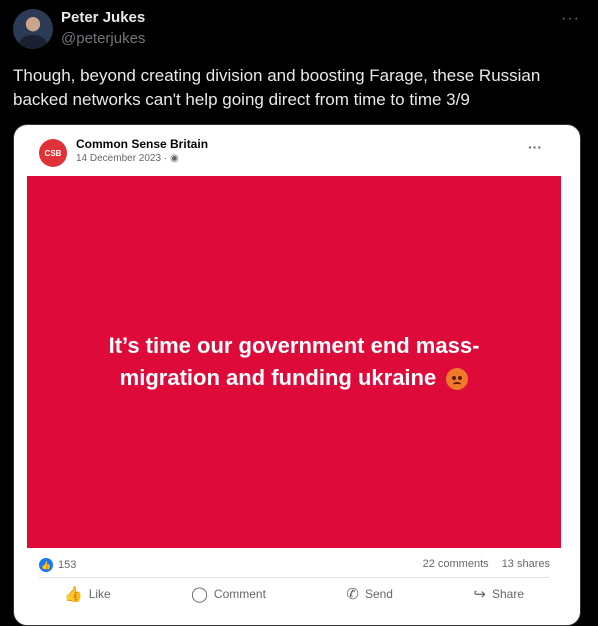 This screenshot has height=626, width=598. I want to click on comment-button: ◯ Comment, so click(228, 594).